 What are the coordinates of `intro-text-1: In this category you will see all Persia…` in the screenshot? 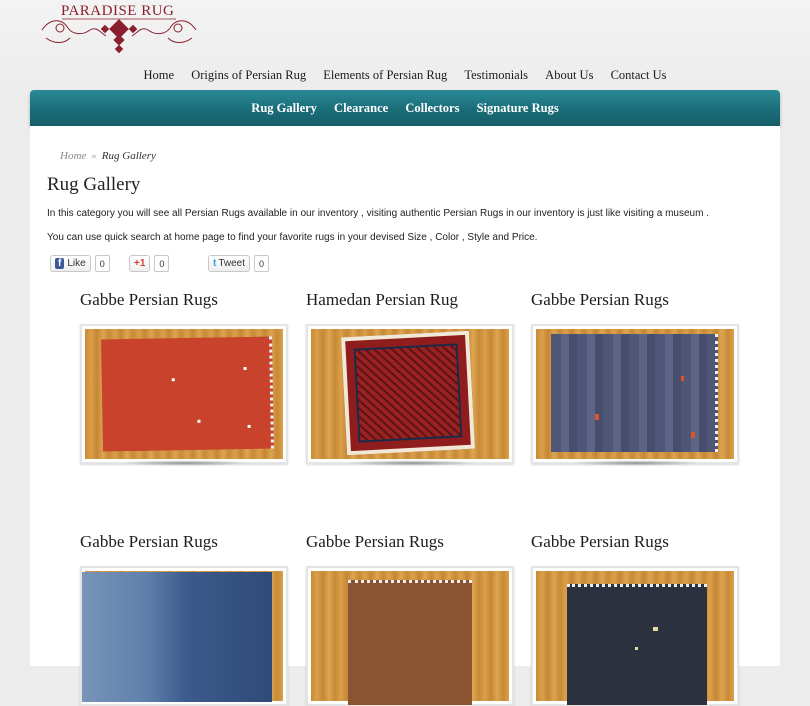 It's located at (378, 213).